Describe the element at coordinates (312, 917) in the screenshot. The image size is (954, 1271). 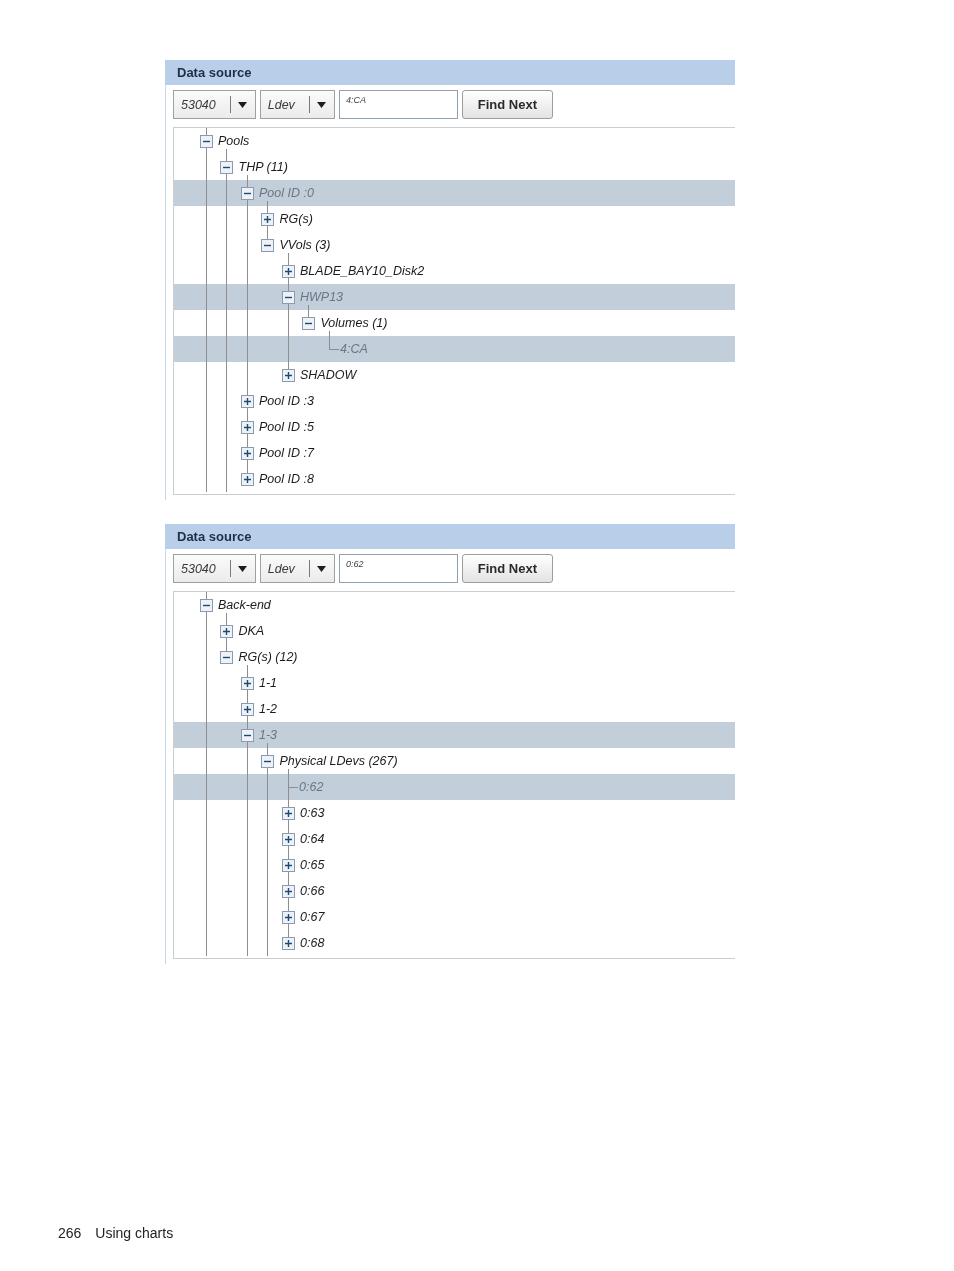
I see `tree-node-label: 0:67` at that location.